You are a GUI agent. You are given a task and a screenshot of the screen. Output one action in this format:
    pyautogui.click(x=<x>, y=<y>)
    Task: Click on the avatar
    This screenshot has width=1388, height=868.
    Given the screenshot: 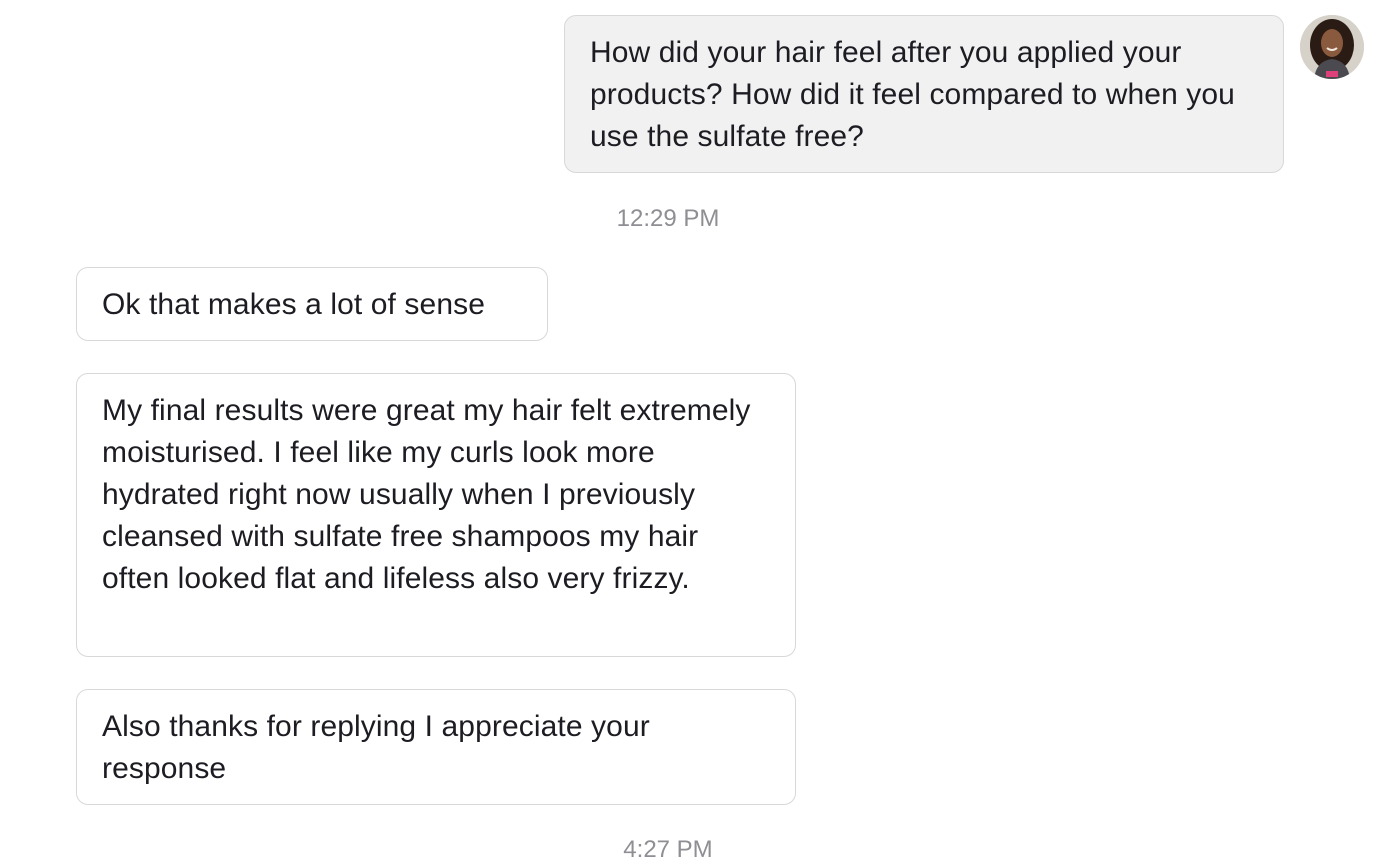 What is the action you would take?
    pyautogui.click(x=1332, y=47)
    